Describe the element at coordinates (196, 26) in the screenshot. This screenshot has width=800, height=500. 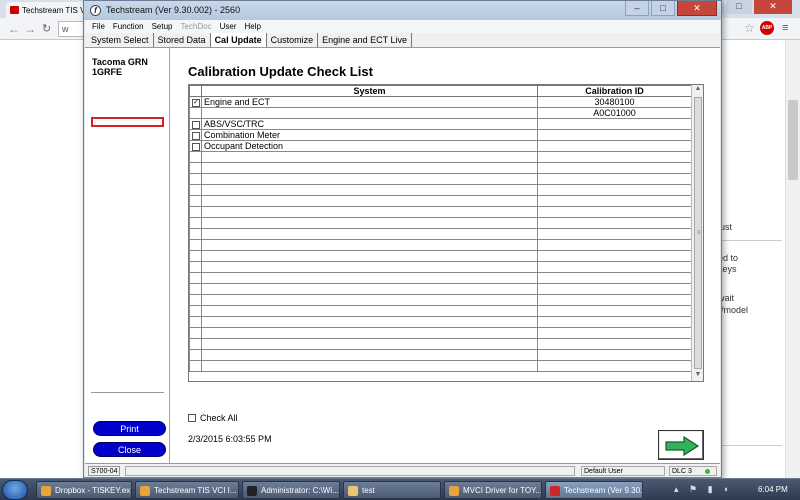
I see `menu-techdoc: TechDoc` at that location.